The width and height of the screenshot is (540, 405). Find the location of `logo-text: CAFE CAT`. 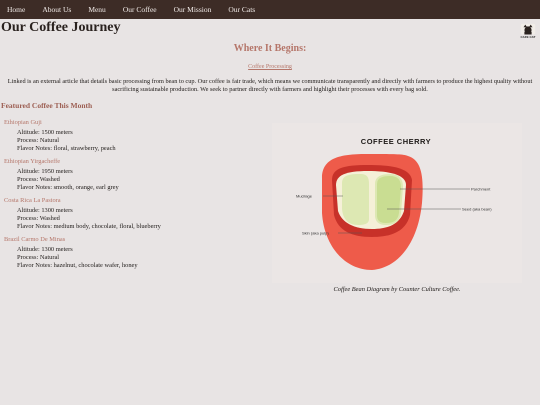

logo-text: CAFE CAT is located at coordinates (528, 37).